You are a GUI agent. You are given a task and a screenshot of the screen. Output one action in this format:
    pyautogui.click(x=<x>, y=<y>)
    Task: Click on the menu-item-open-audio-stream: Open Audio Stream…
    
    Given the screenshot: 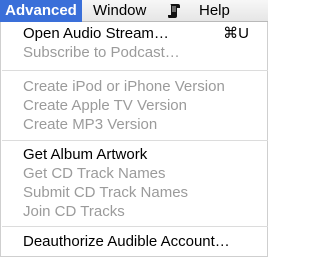 What is the action you would take?
    pyautogui.click(x=96, y=34)
    